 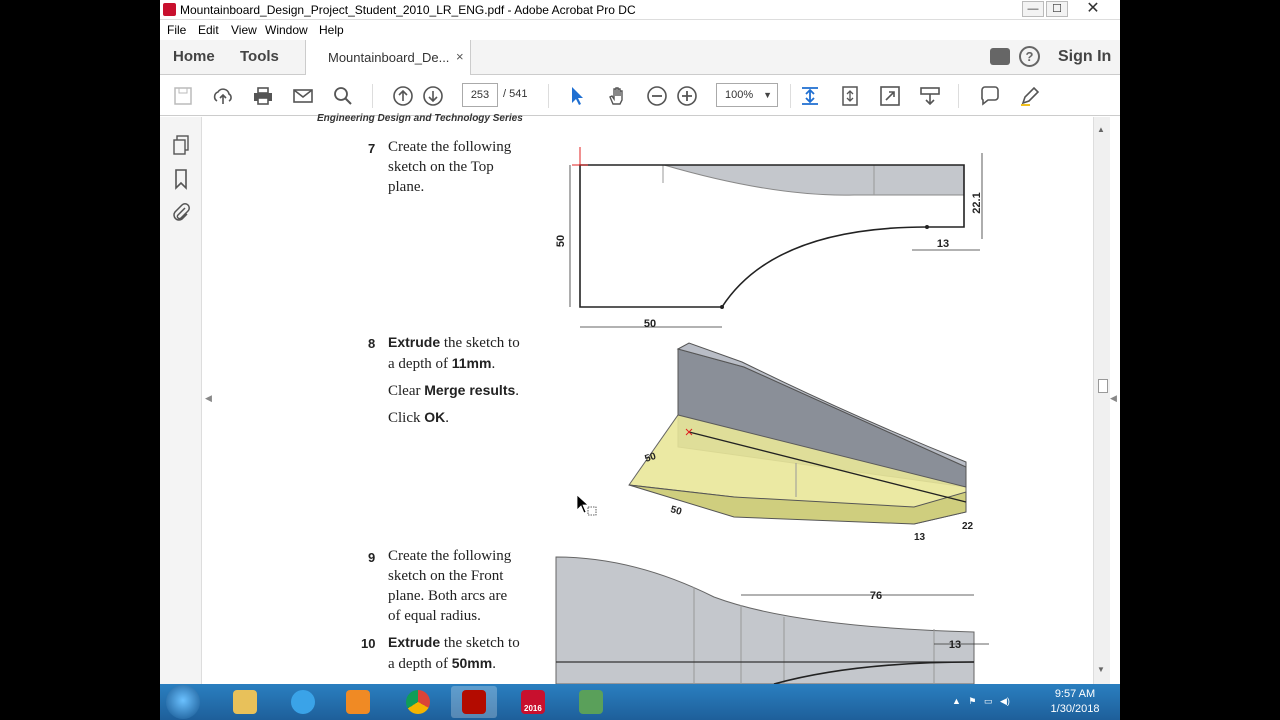 I want to click on fit-width-icon, so click(x=810, y=96).